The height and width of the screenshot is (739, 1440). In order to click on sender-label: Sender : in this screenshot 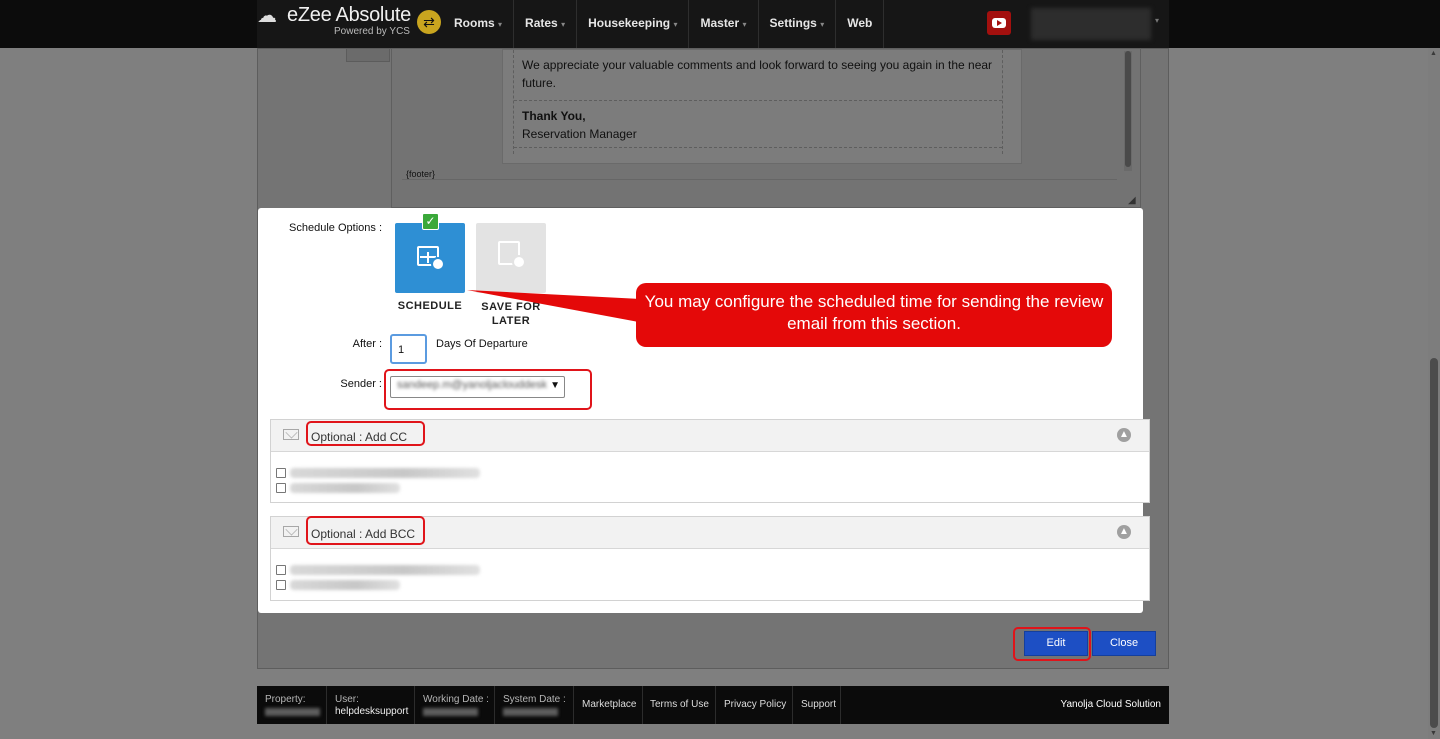, I will do `click(361, 384)`.